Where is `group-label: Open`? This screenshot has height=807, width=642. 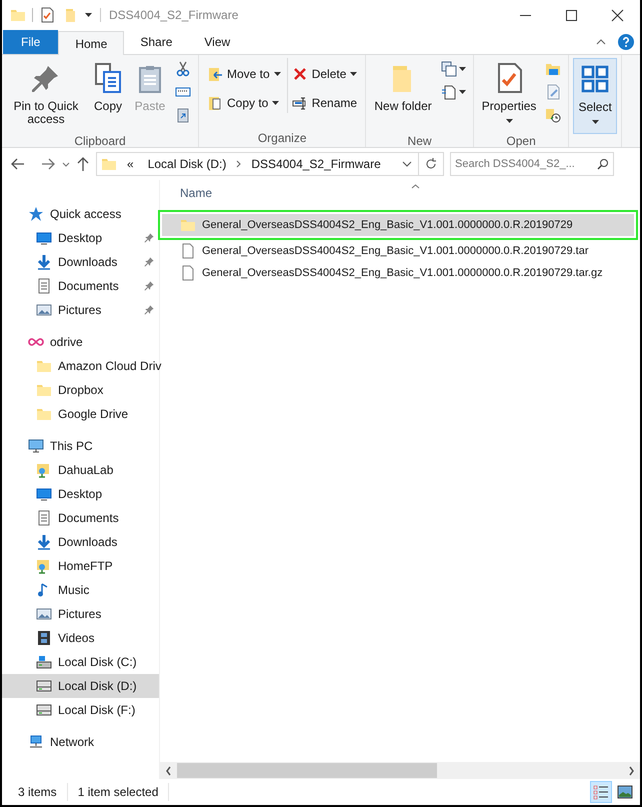
group-label: Open is located at coordinates (521, 141).